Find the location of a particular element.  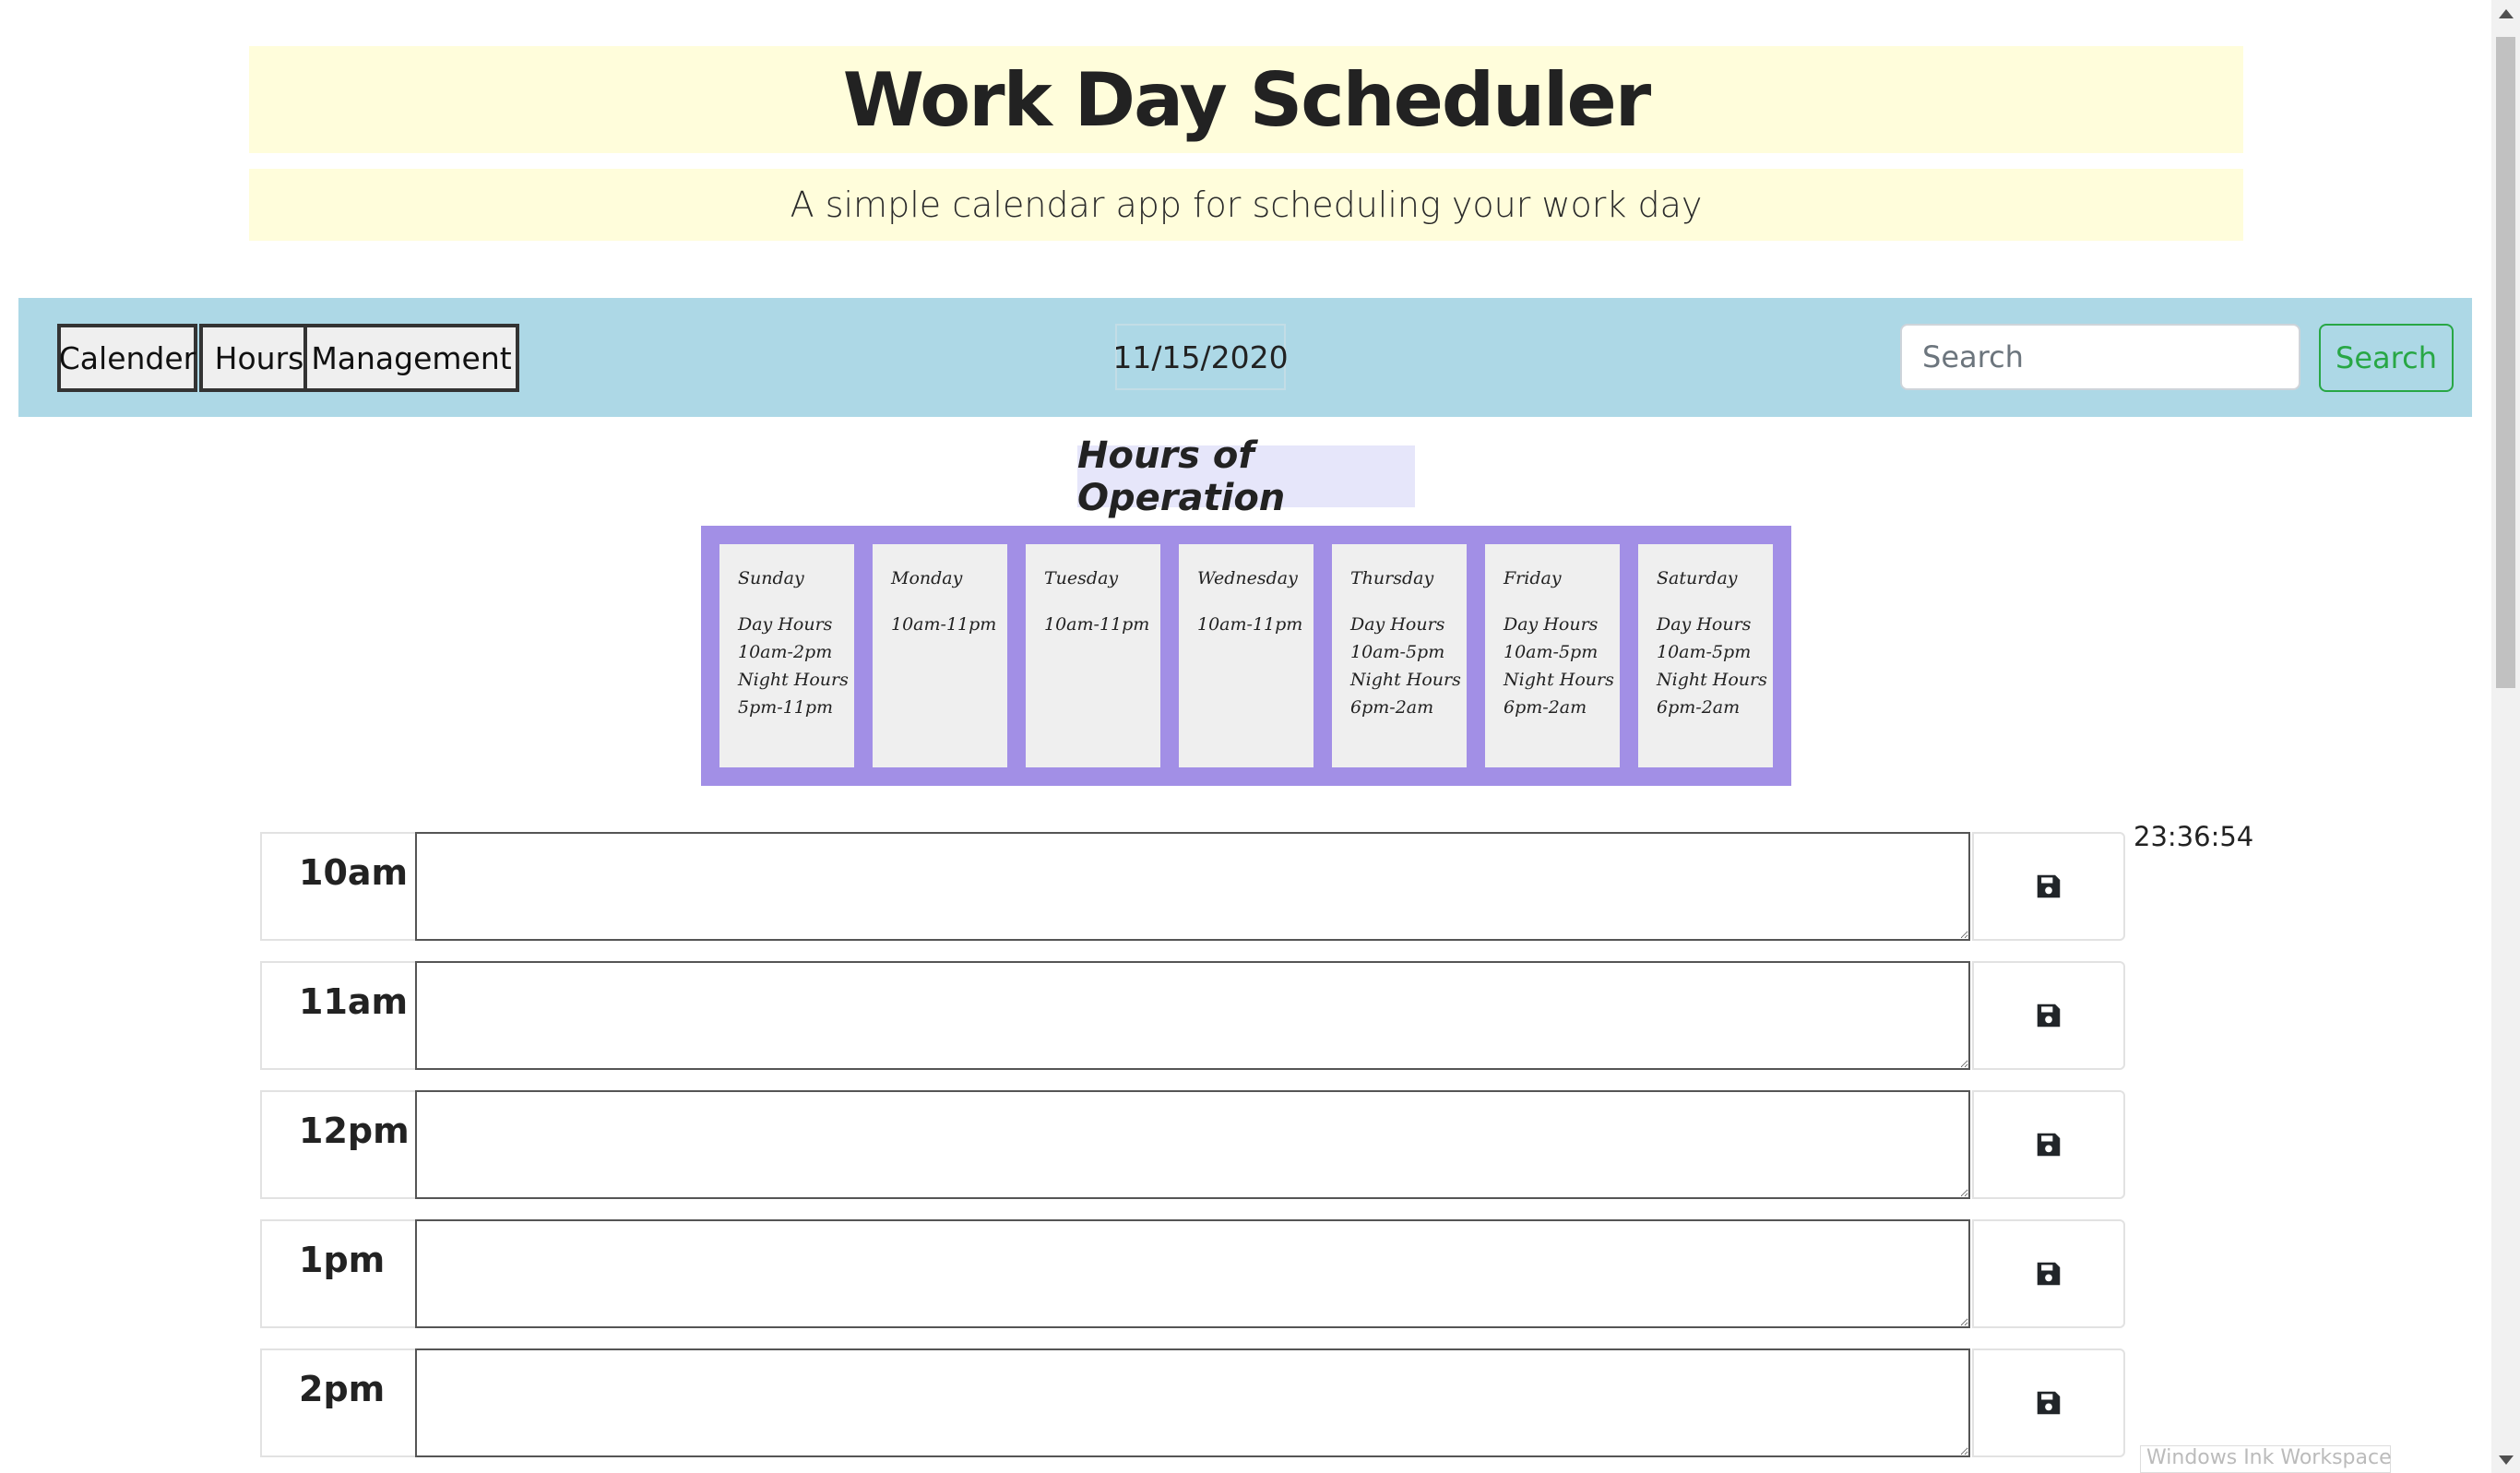

time-block-row: 2pm is located at coordinates (1192, 1402).